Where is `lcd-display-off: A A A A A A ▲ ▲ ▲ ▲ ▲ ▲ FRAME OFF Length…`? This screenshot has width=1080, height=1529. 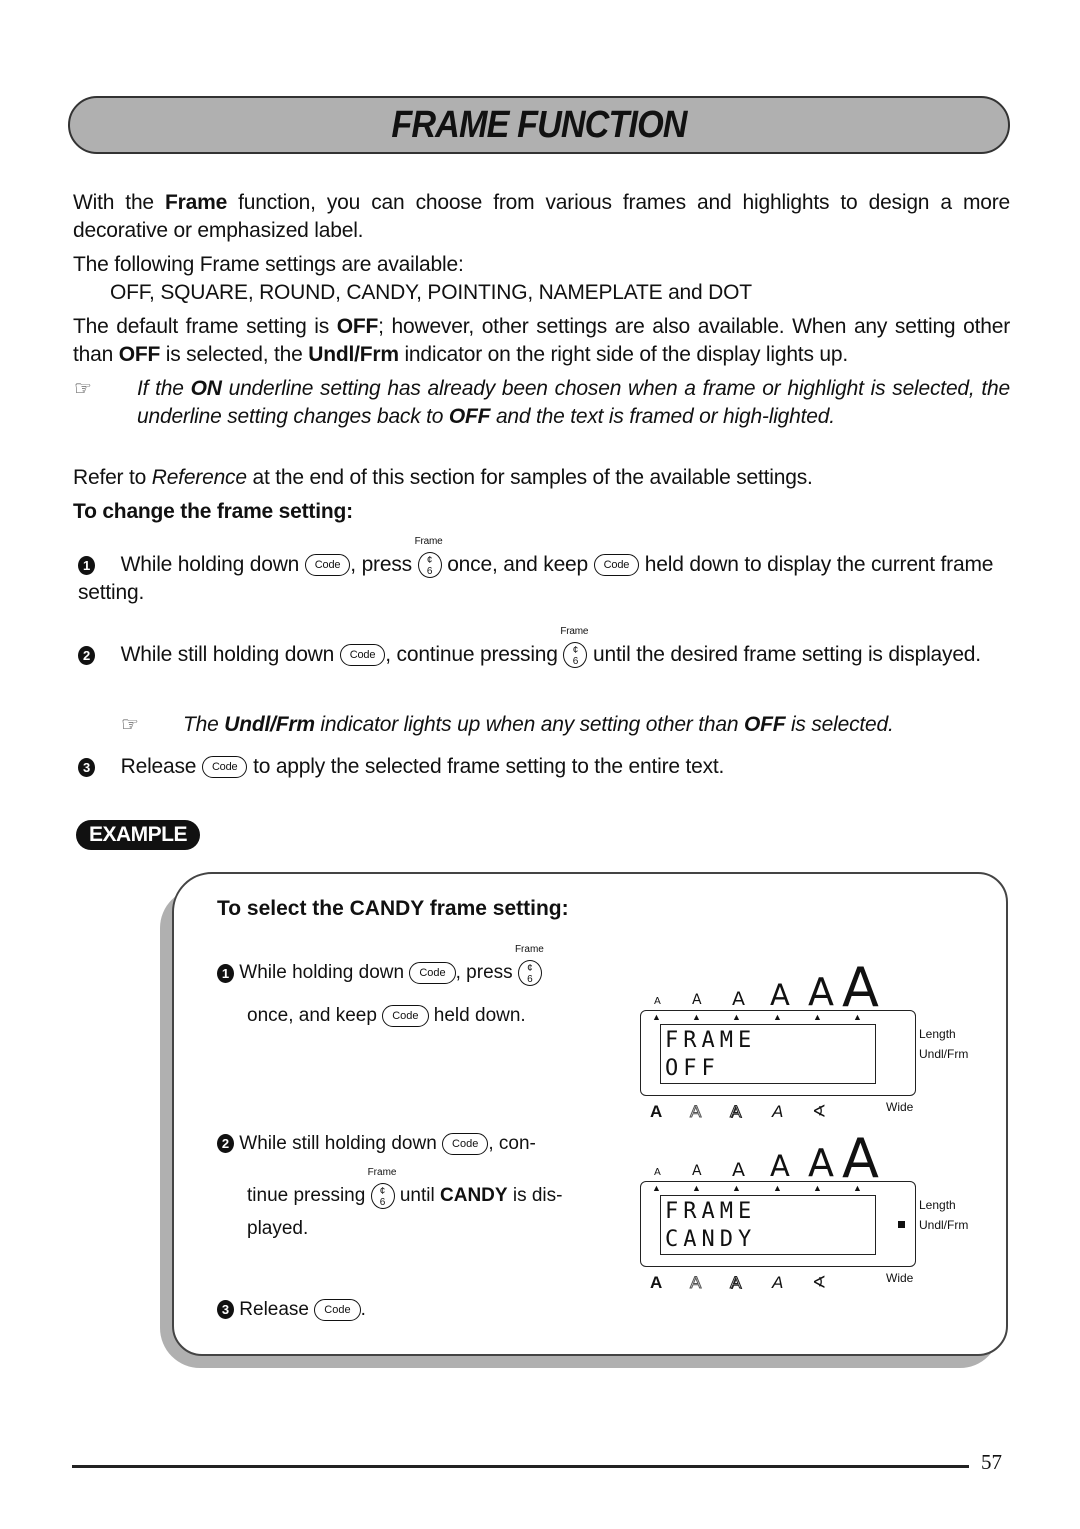 lcd-display-off: A A A A A A ▲ ▲ ▲ ▲ ▲ ▲ FRAME OFF Length… is located at coordinates (810, 1036).